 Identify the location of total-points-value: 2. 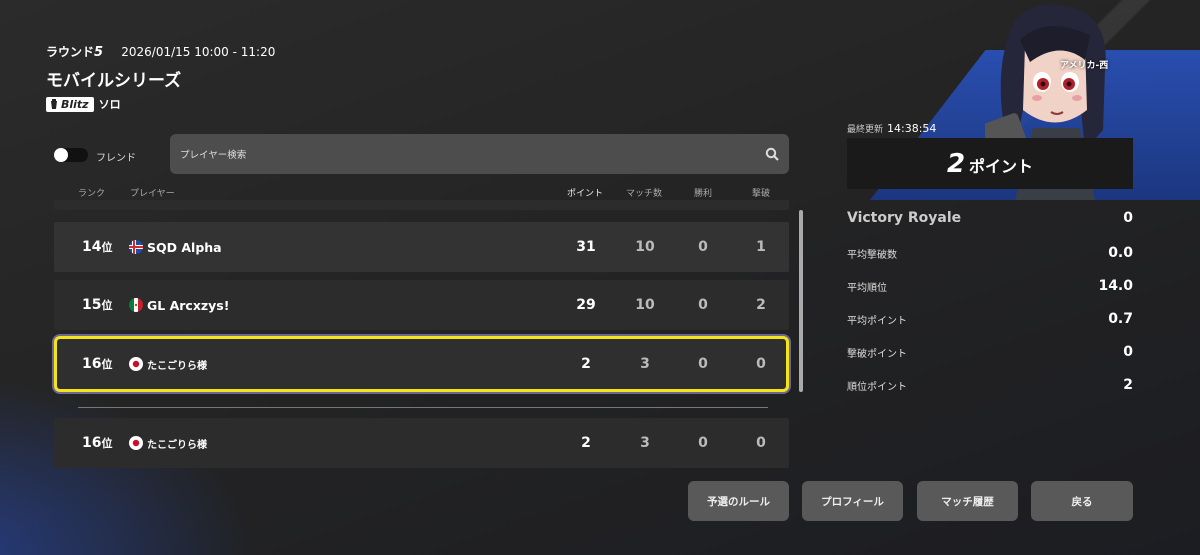
(956, 163).